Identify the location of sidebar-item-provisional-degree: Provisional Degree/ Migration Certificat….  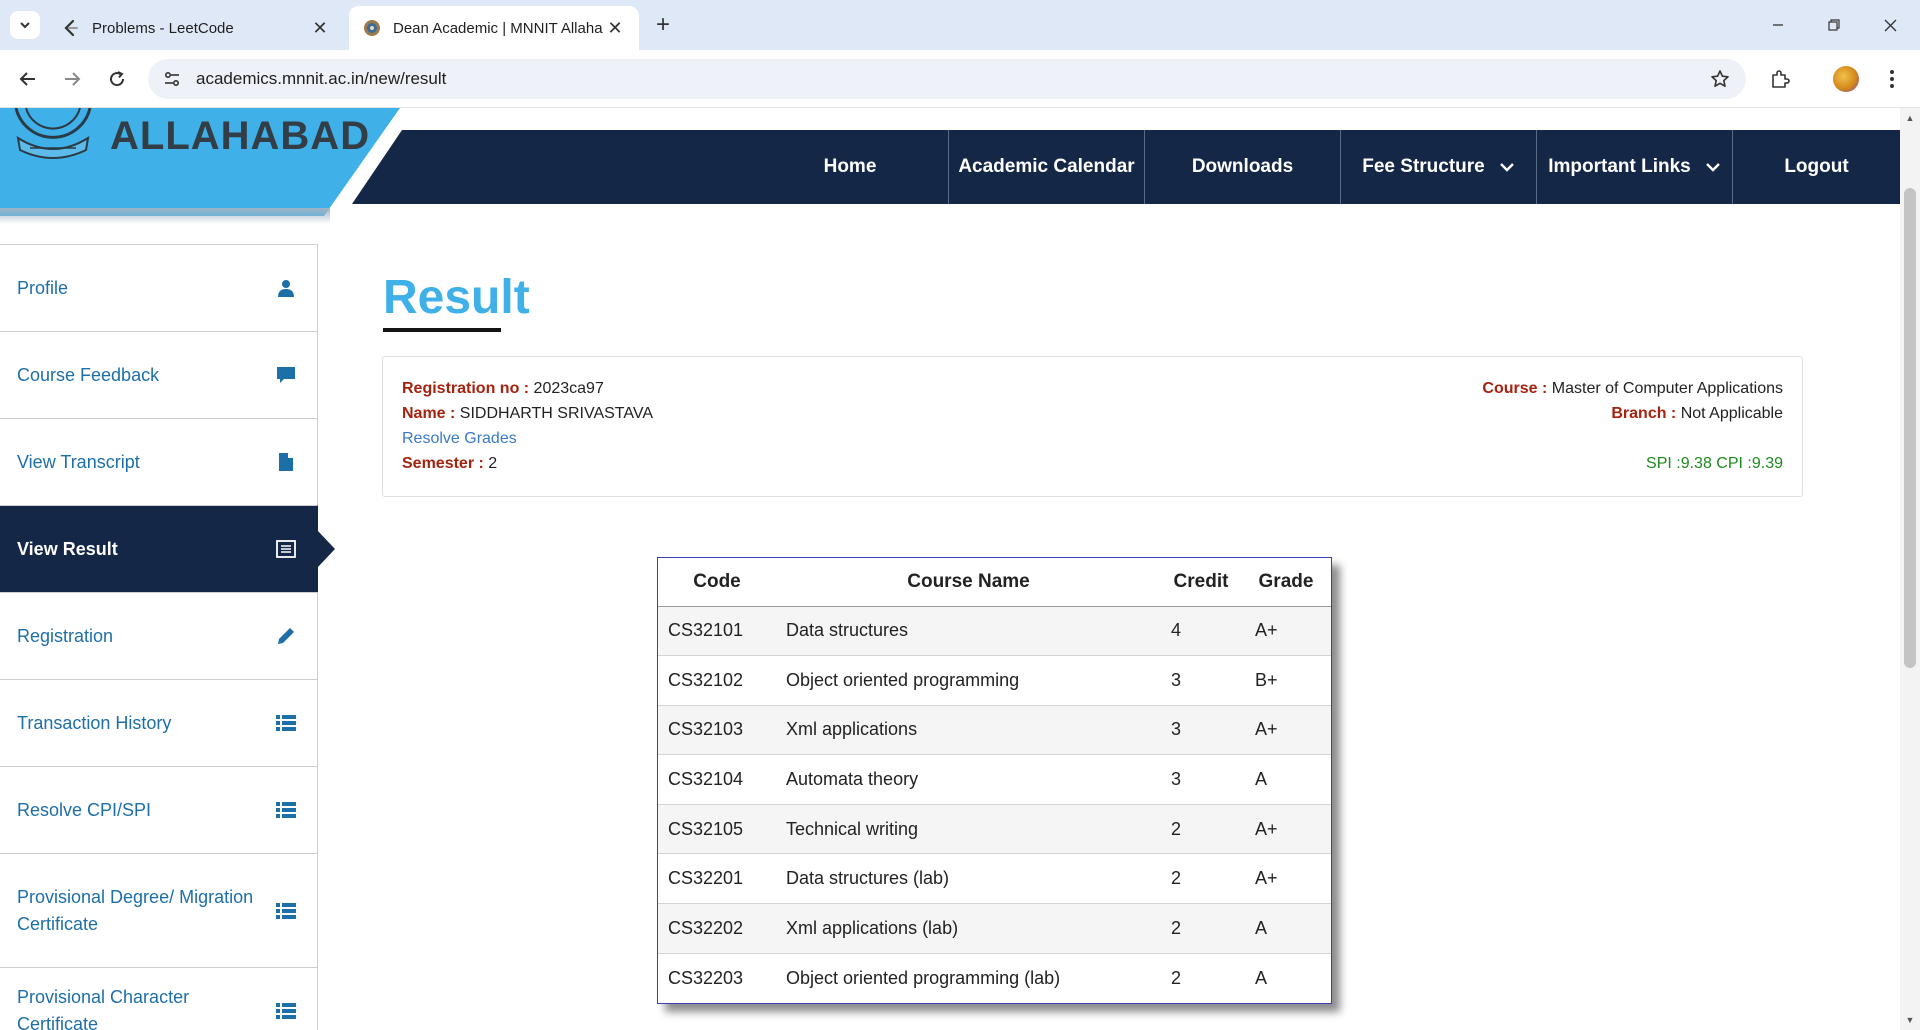
(159, 910).